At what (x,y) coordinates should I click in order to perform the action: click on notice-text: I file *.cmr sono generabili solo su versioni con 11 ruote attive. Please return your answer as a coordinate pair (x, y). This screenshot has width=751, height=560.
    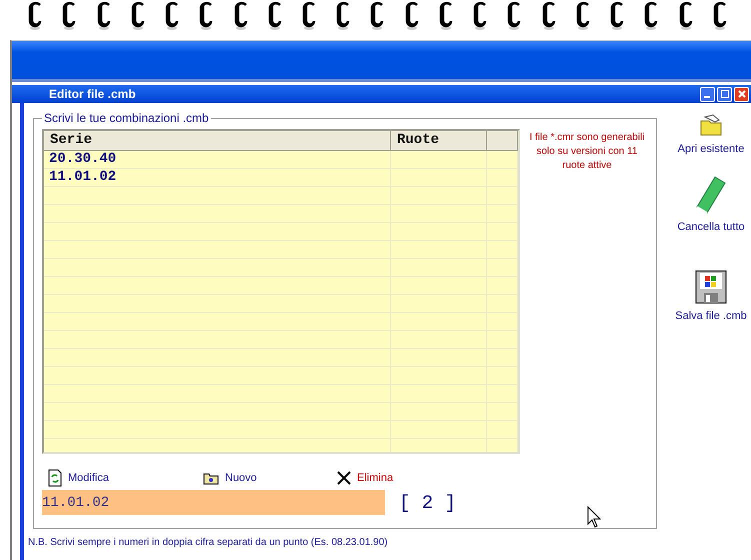
    Looking at the image, I should click on (587, 152).